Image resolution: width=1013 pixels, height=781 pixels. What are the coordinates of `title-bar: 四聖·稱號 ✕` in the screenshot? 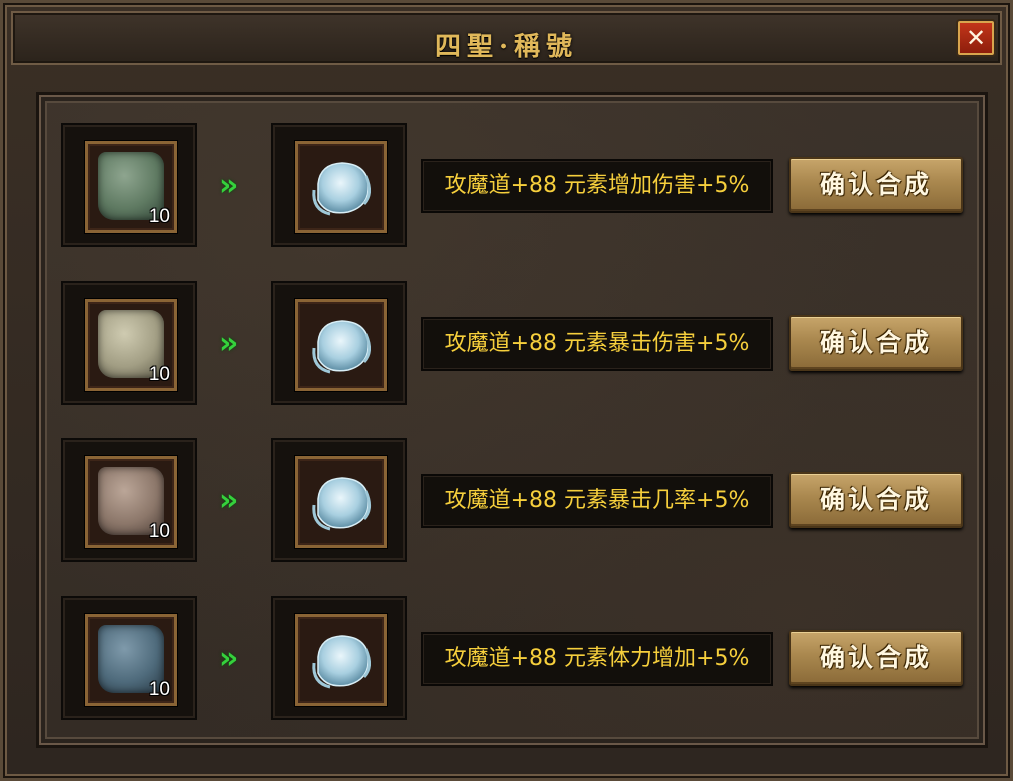 It's located at (506, 38).